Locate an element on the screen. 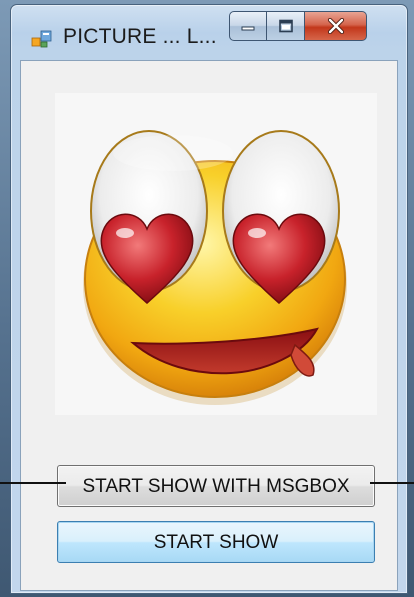 The height and width of the screenshot is (597, 414). caption-buttons is located at coordinates (298, 27).